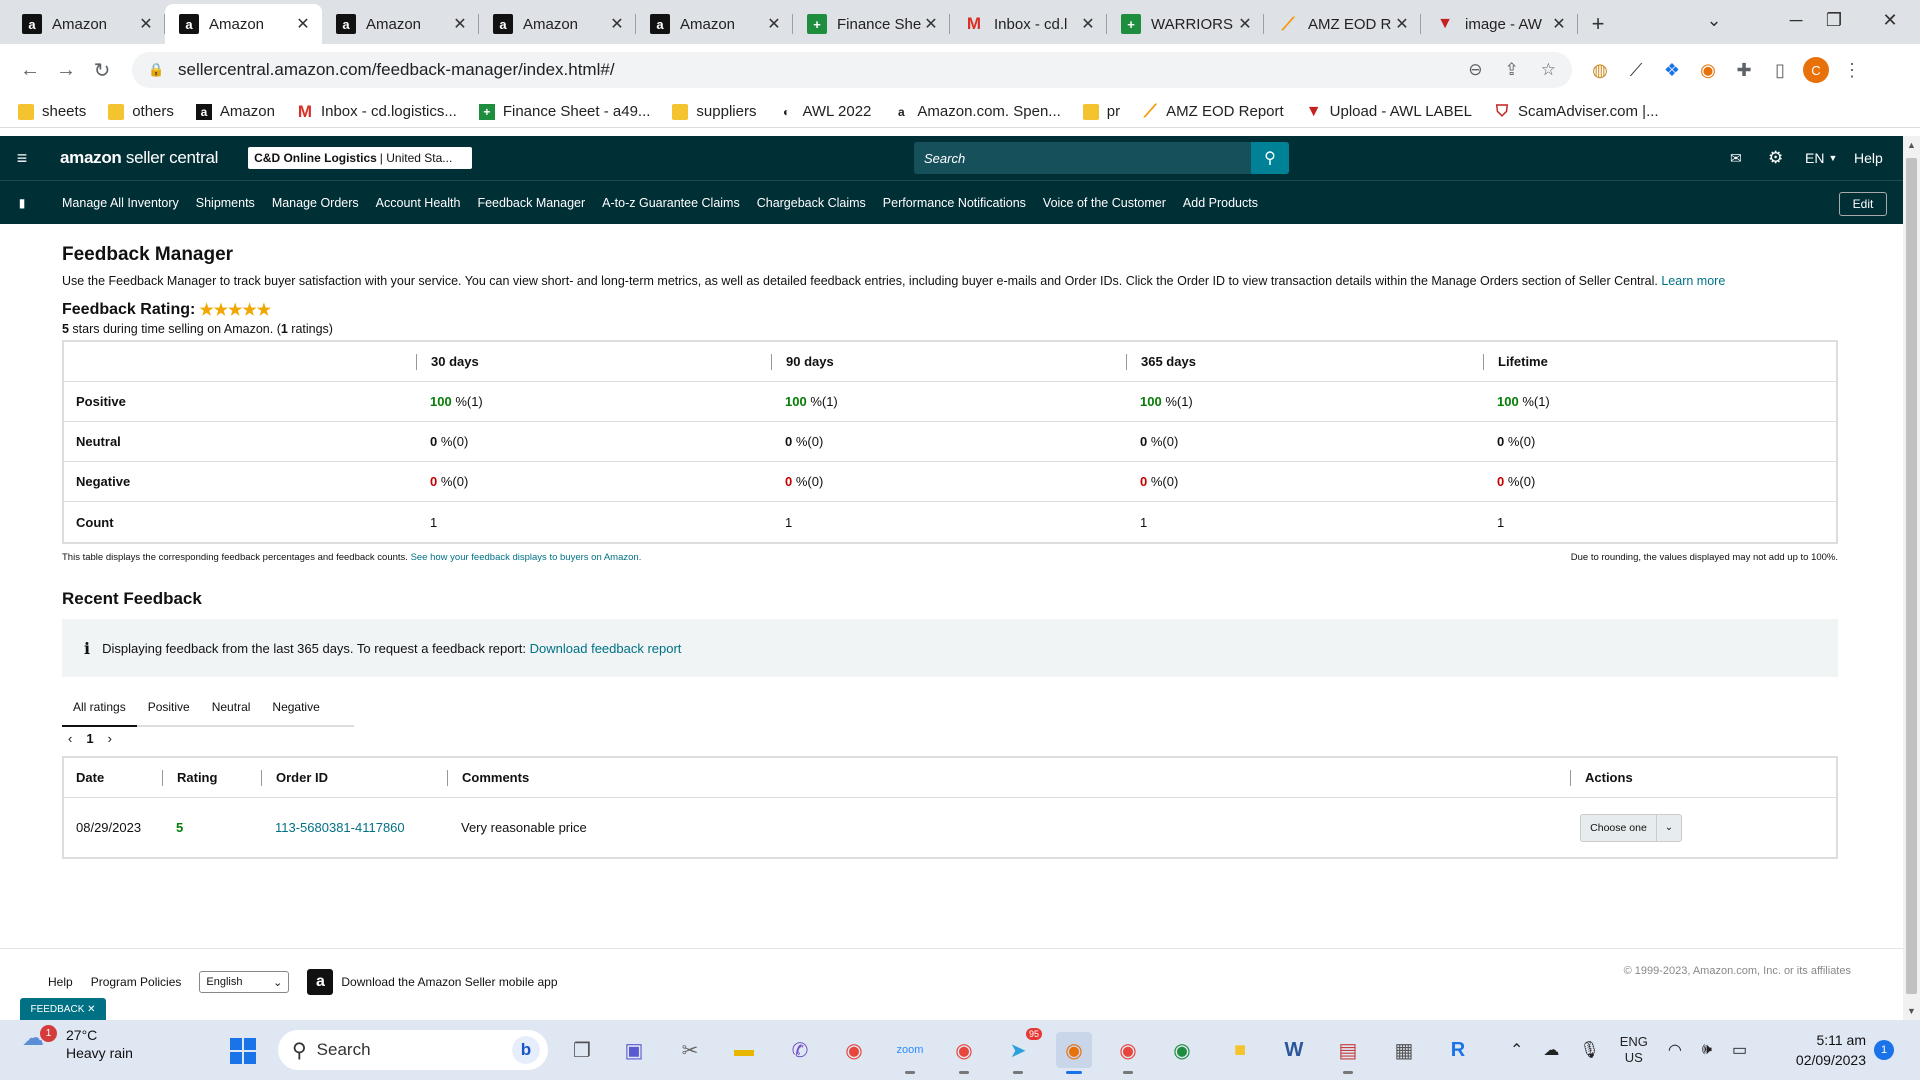 The height and width of the screenshot is (1080, 1920). Describe the element at coordinates (606, 648) in the screenshot. I see `download-feedback-report-link: Download feedback report` at that location.